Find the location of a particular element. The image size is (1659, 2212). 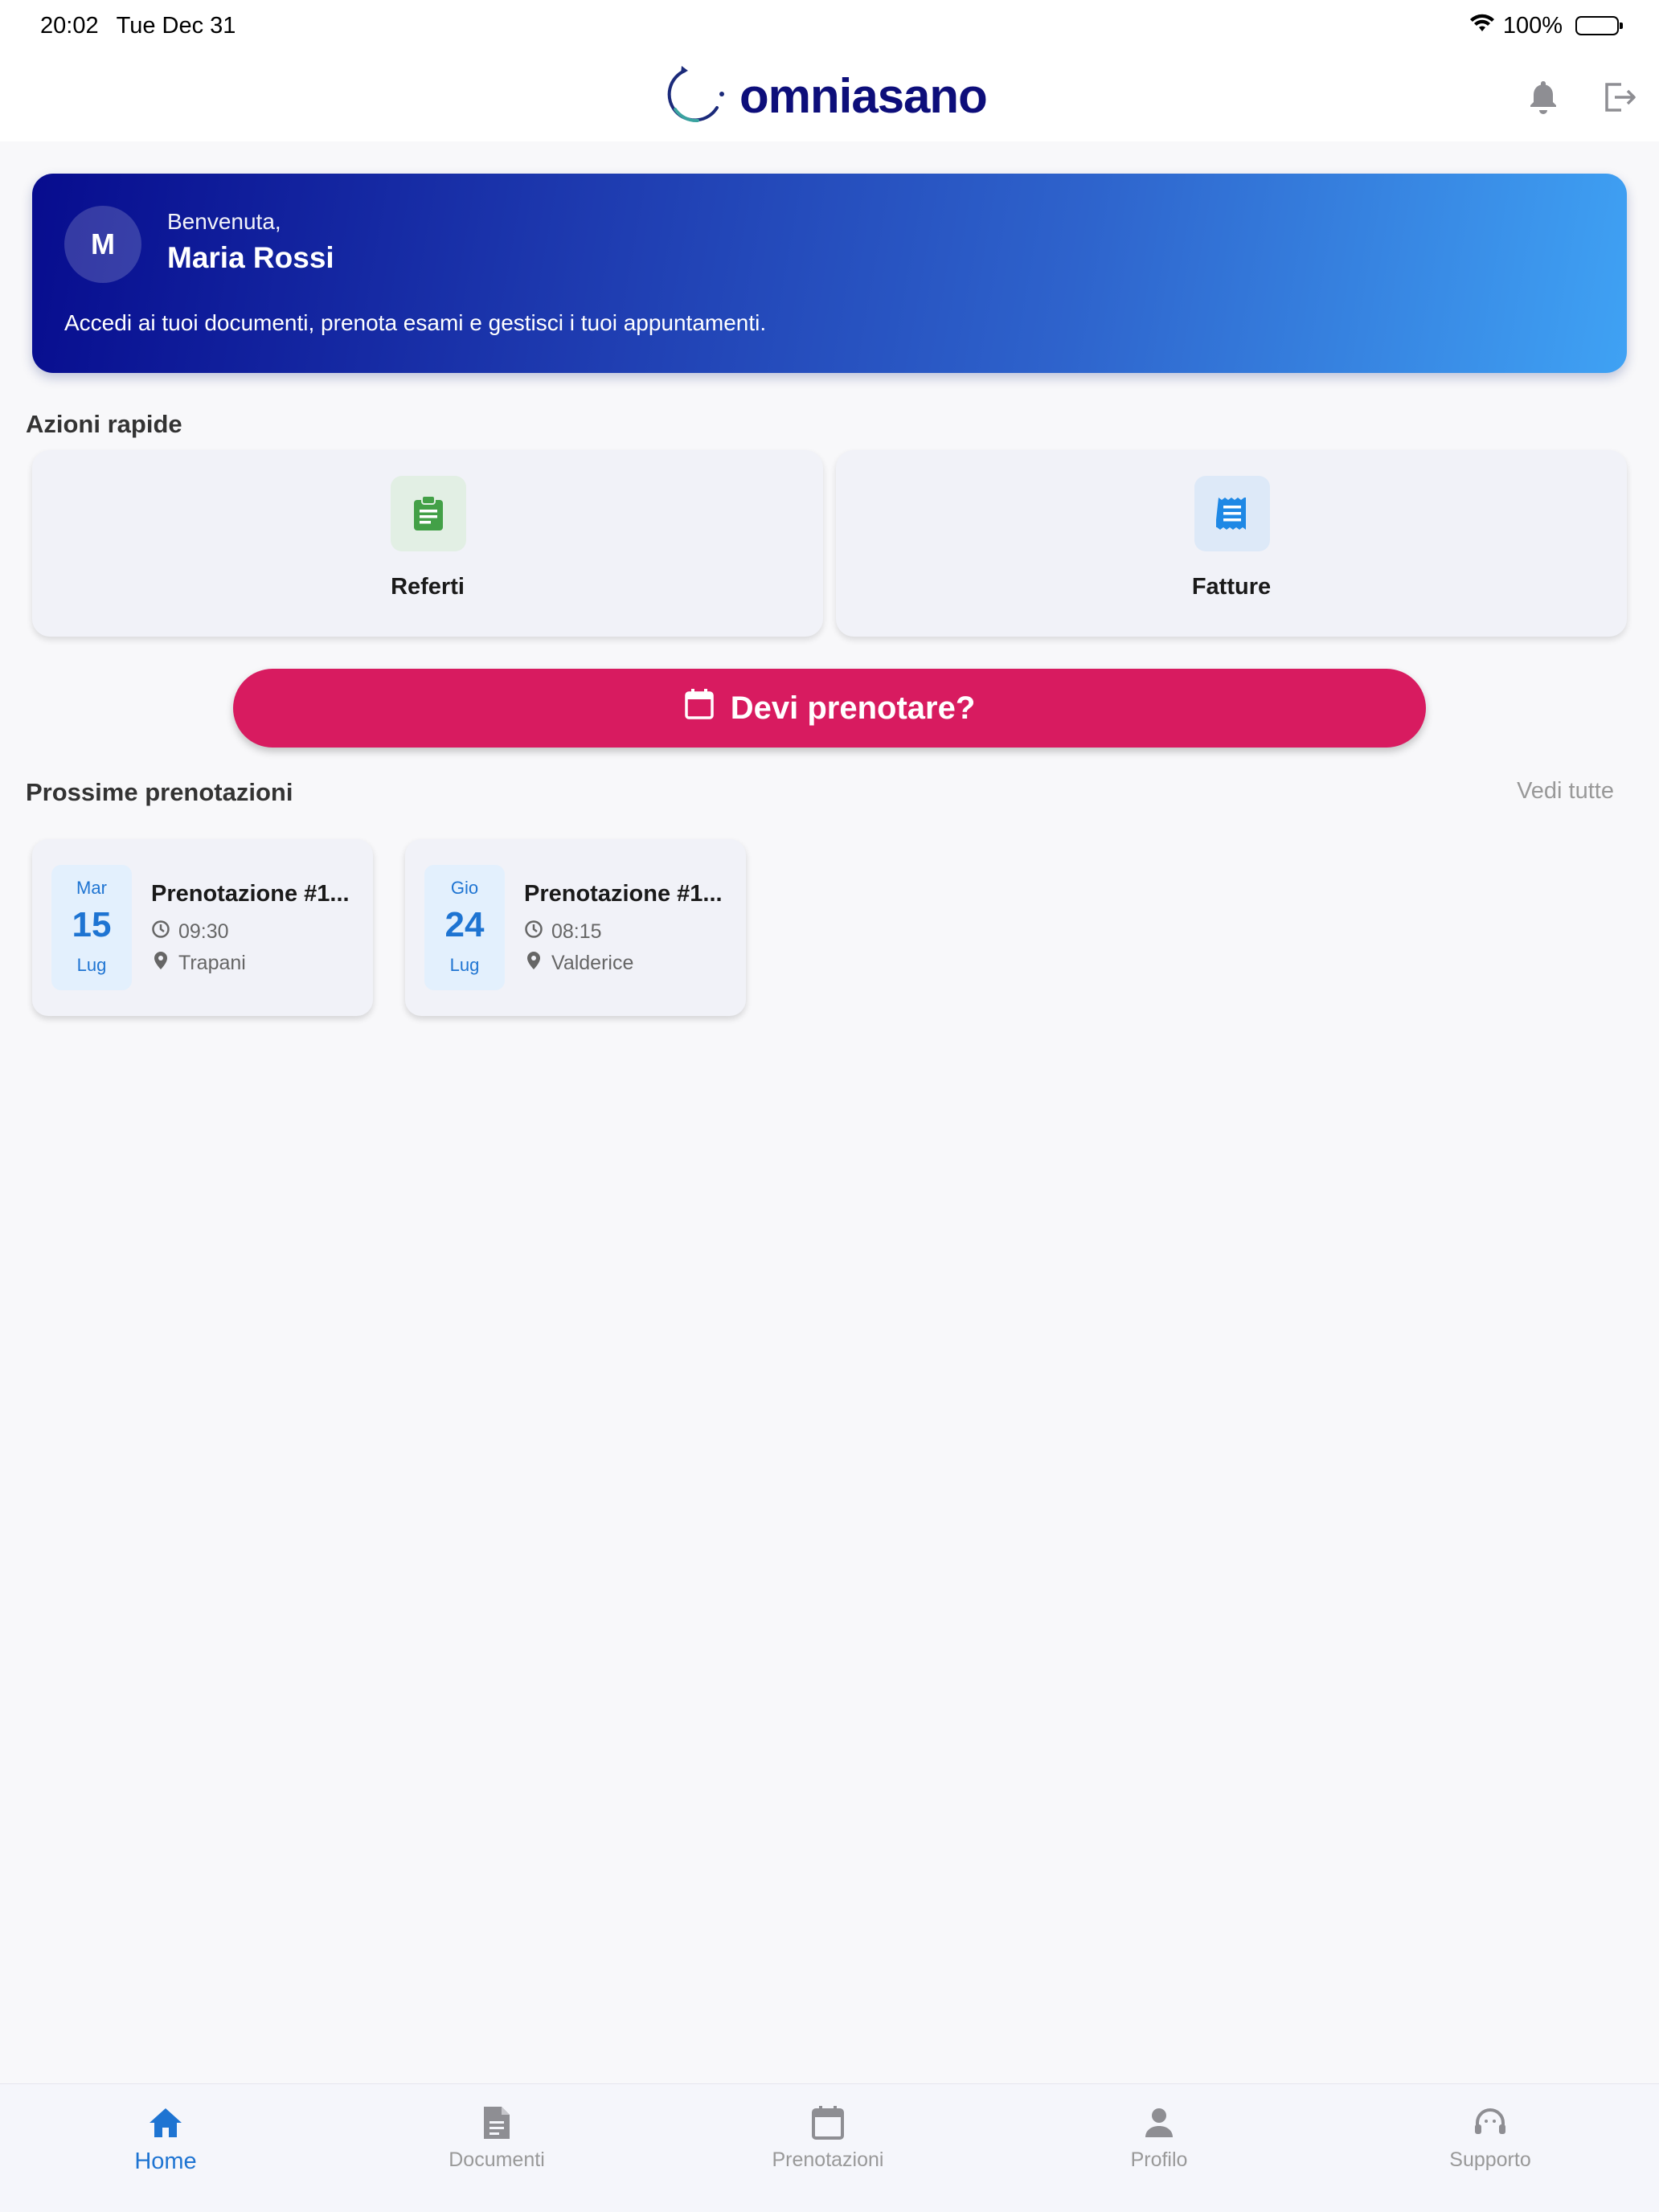

app-header: omniasano is located at coordinates (829, 96).